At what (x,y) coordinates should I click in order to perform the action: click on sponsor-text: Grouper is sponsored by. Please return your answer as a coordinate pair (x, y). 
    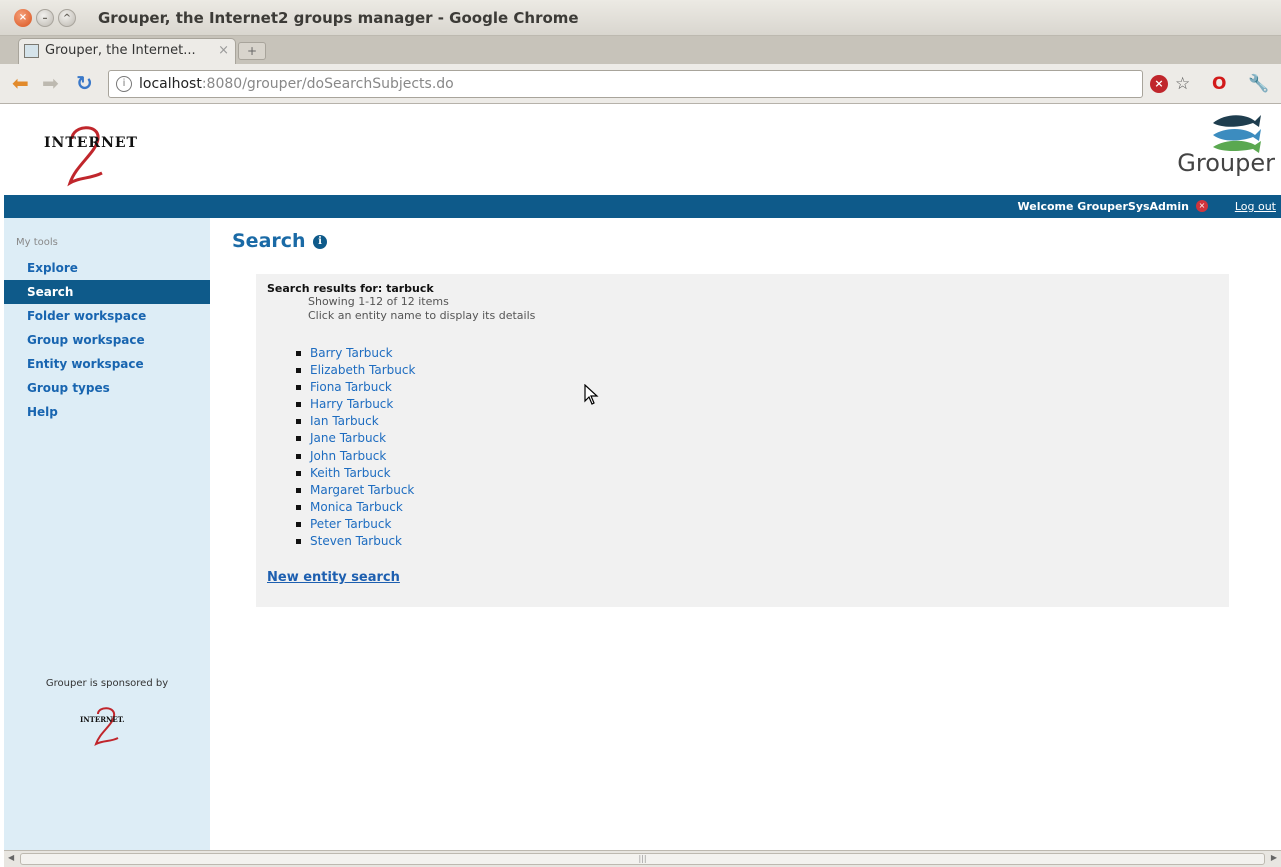
    Looking at the image, I should click on (107, 683).